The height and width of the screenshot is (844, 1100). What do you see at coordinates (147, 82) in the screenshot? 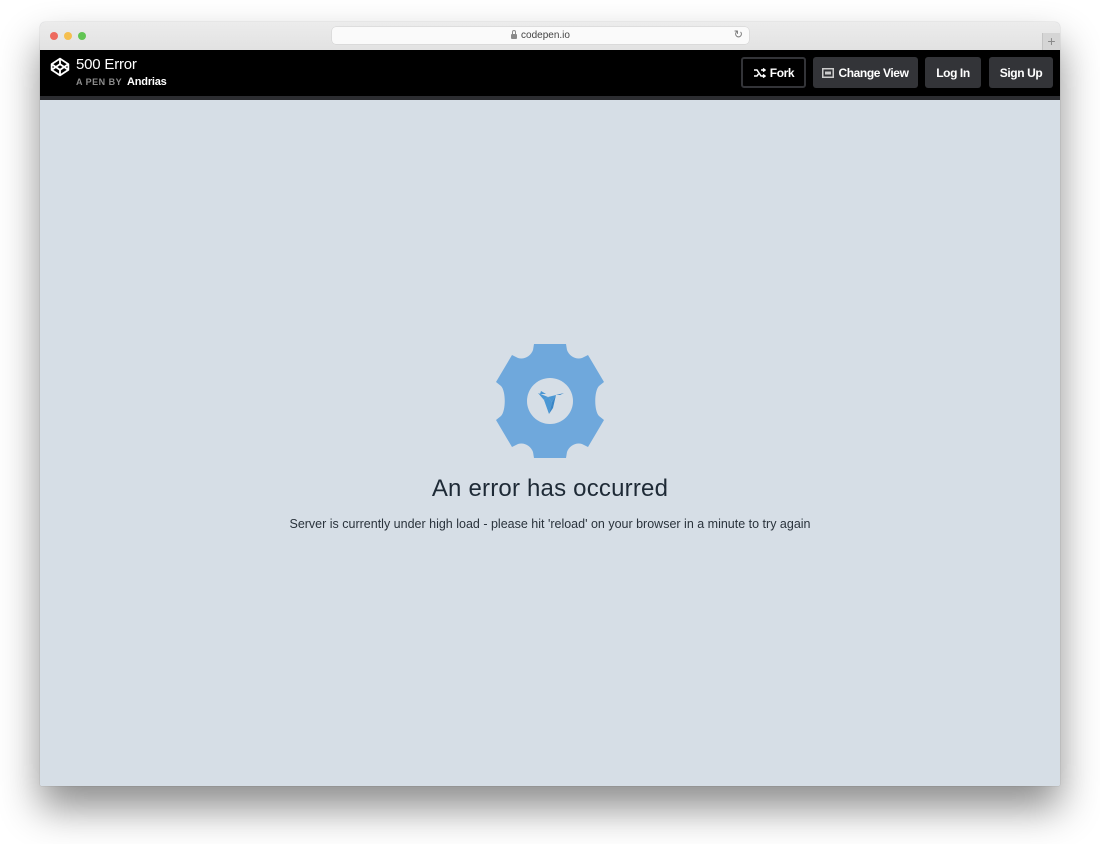
I see `pen-author-link: Andrias` at bounding box center [147, 82].